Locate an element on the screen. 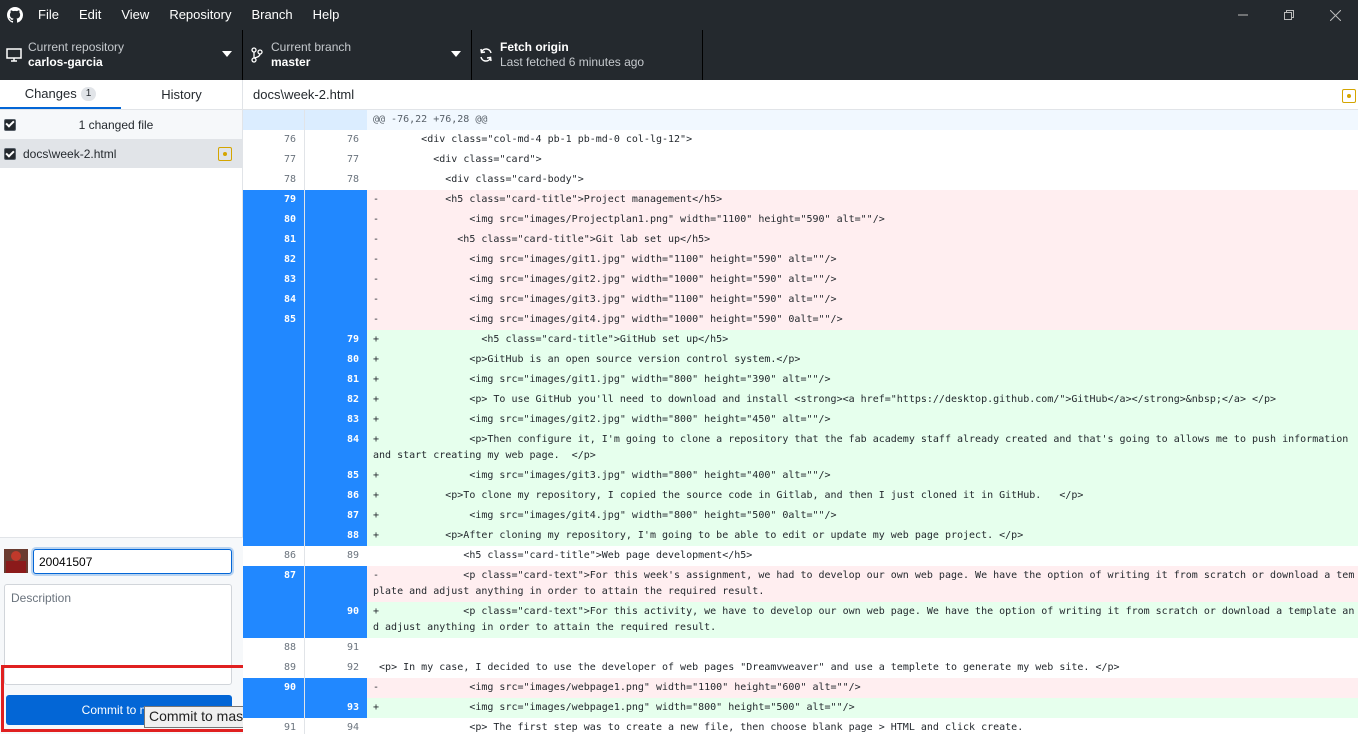 The width and height of the screenshot is (1358, 734). monitor-icon is located at coordinates (14, 55).